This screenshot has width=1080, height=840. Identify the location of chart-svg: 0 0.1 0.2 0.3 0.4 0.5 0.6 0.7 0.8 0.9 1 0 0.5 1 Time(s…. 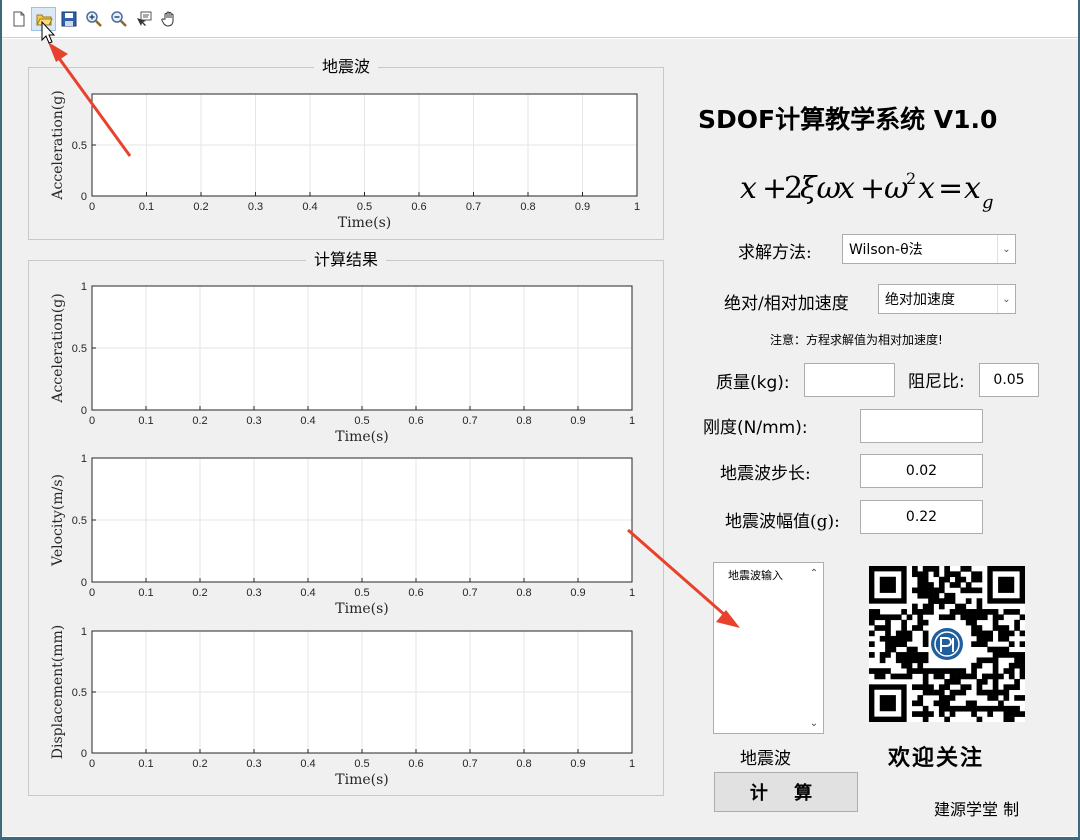
(342, 706).